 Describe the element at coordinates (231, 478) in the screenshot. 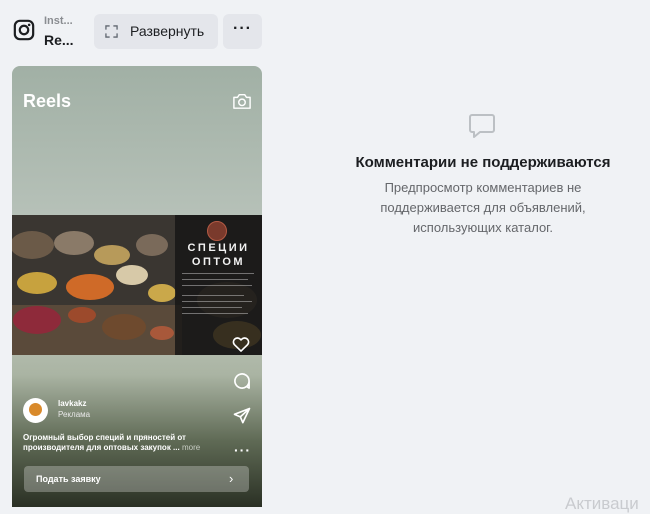

I see `chevron-right-icon: ›` at that location.